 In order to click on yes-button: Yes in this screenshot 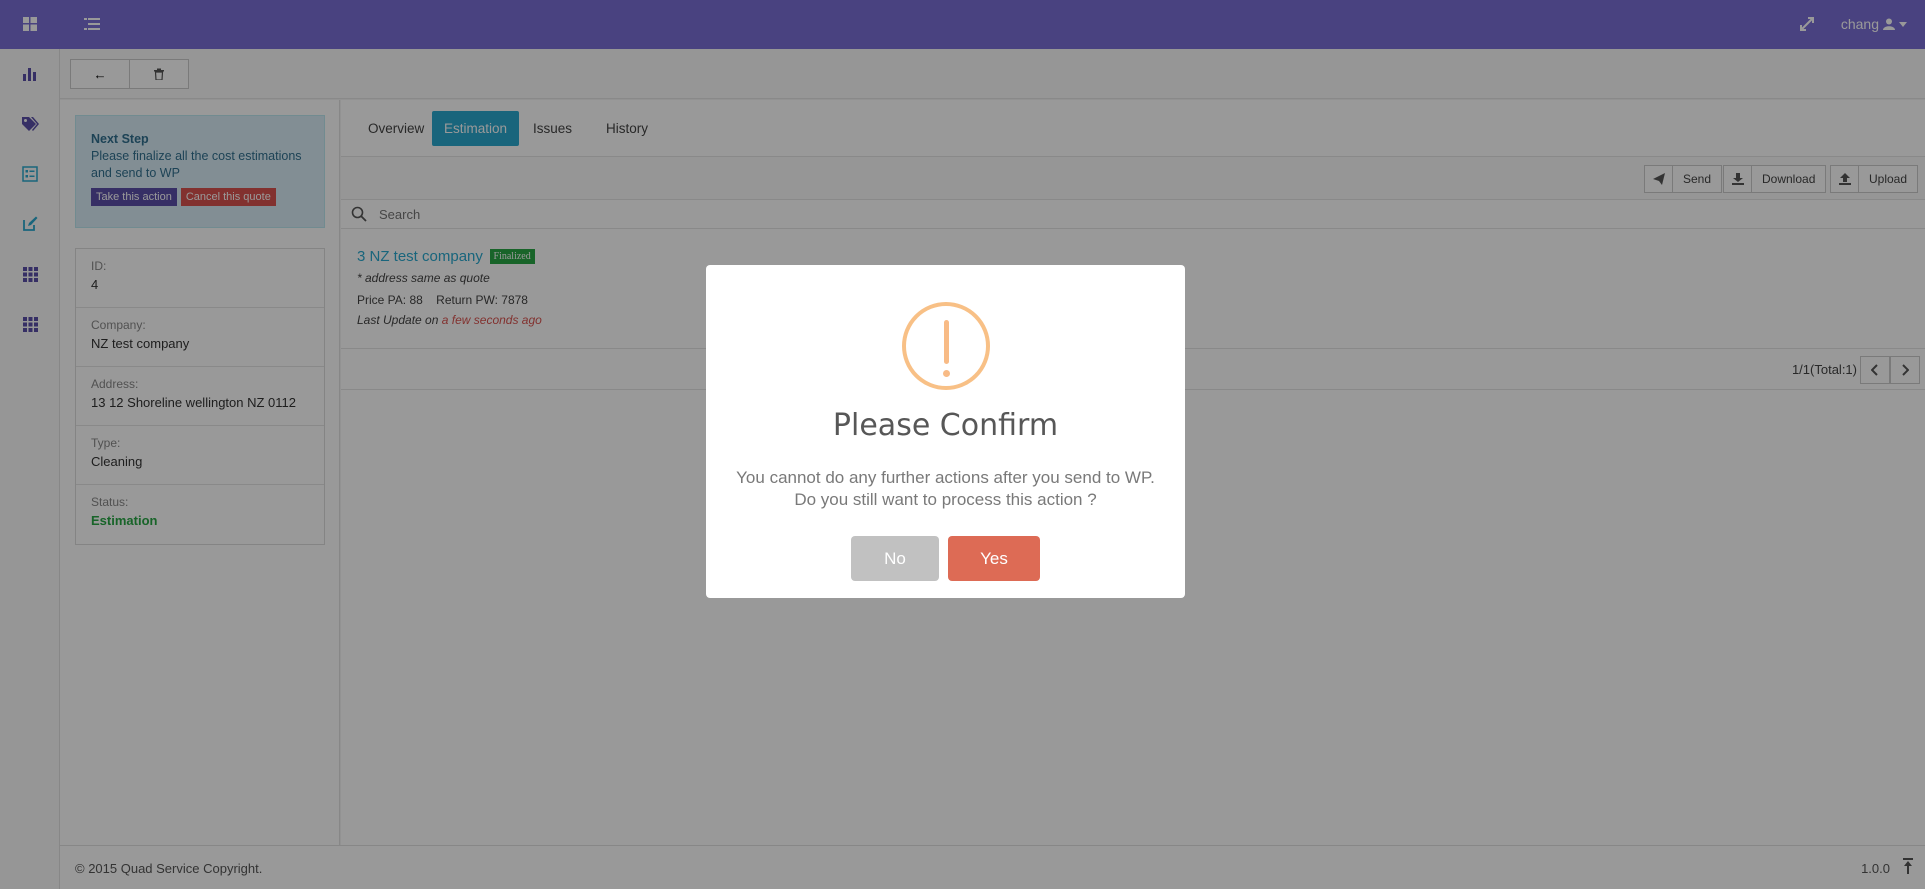, I will do `click(994, 558)`.